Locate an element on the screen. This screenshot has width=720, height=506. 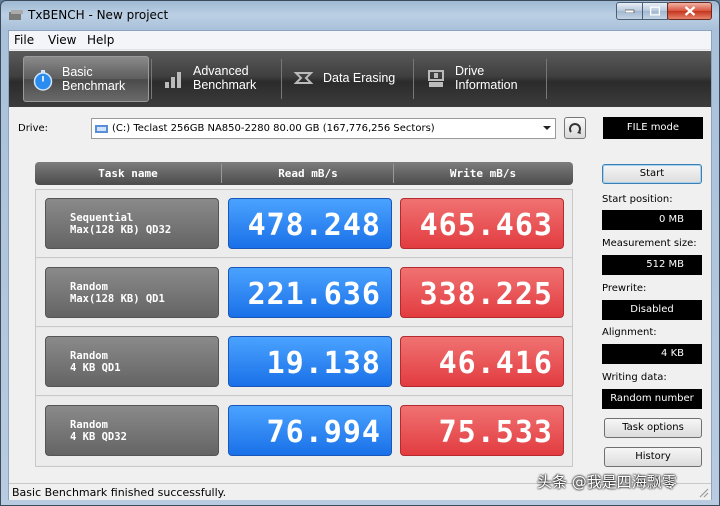
minimize-button is located at coordinates (629, 11).